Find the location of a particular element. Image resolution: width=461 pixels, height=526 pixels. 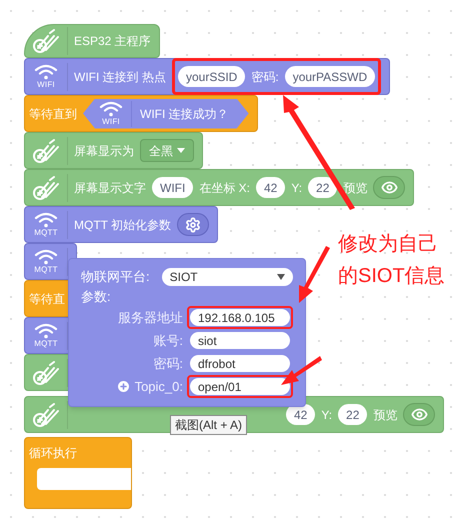

code-block: 屏幕显示文字 WIFI 在坐标 X: 42 Y: 22 预览 is located at coordinates (219, 187).